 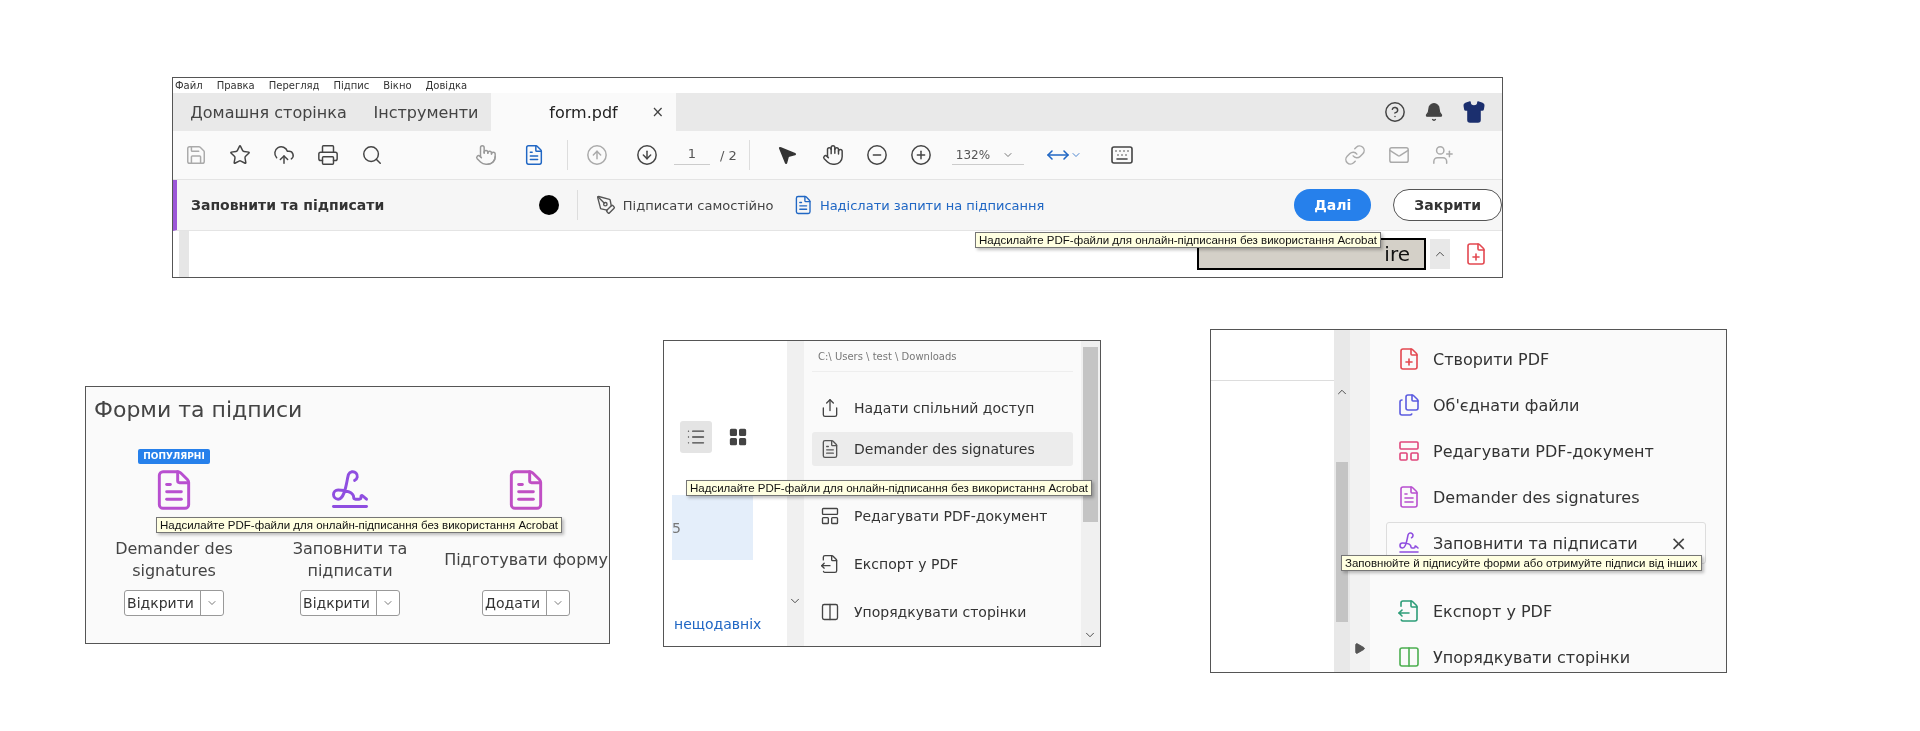 I want to click on menu-item: Підпис, so click(x=351, y=85).